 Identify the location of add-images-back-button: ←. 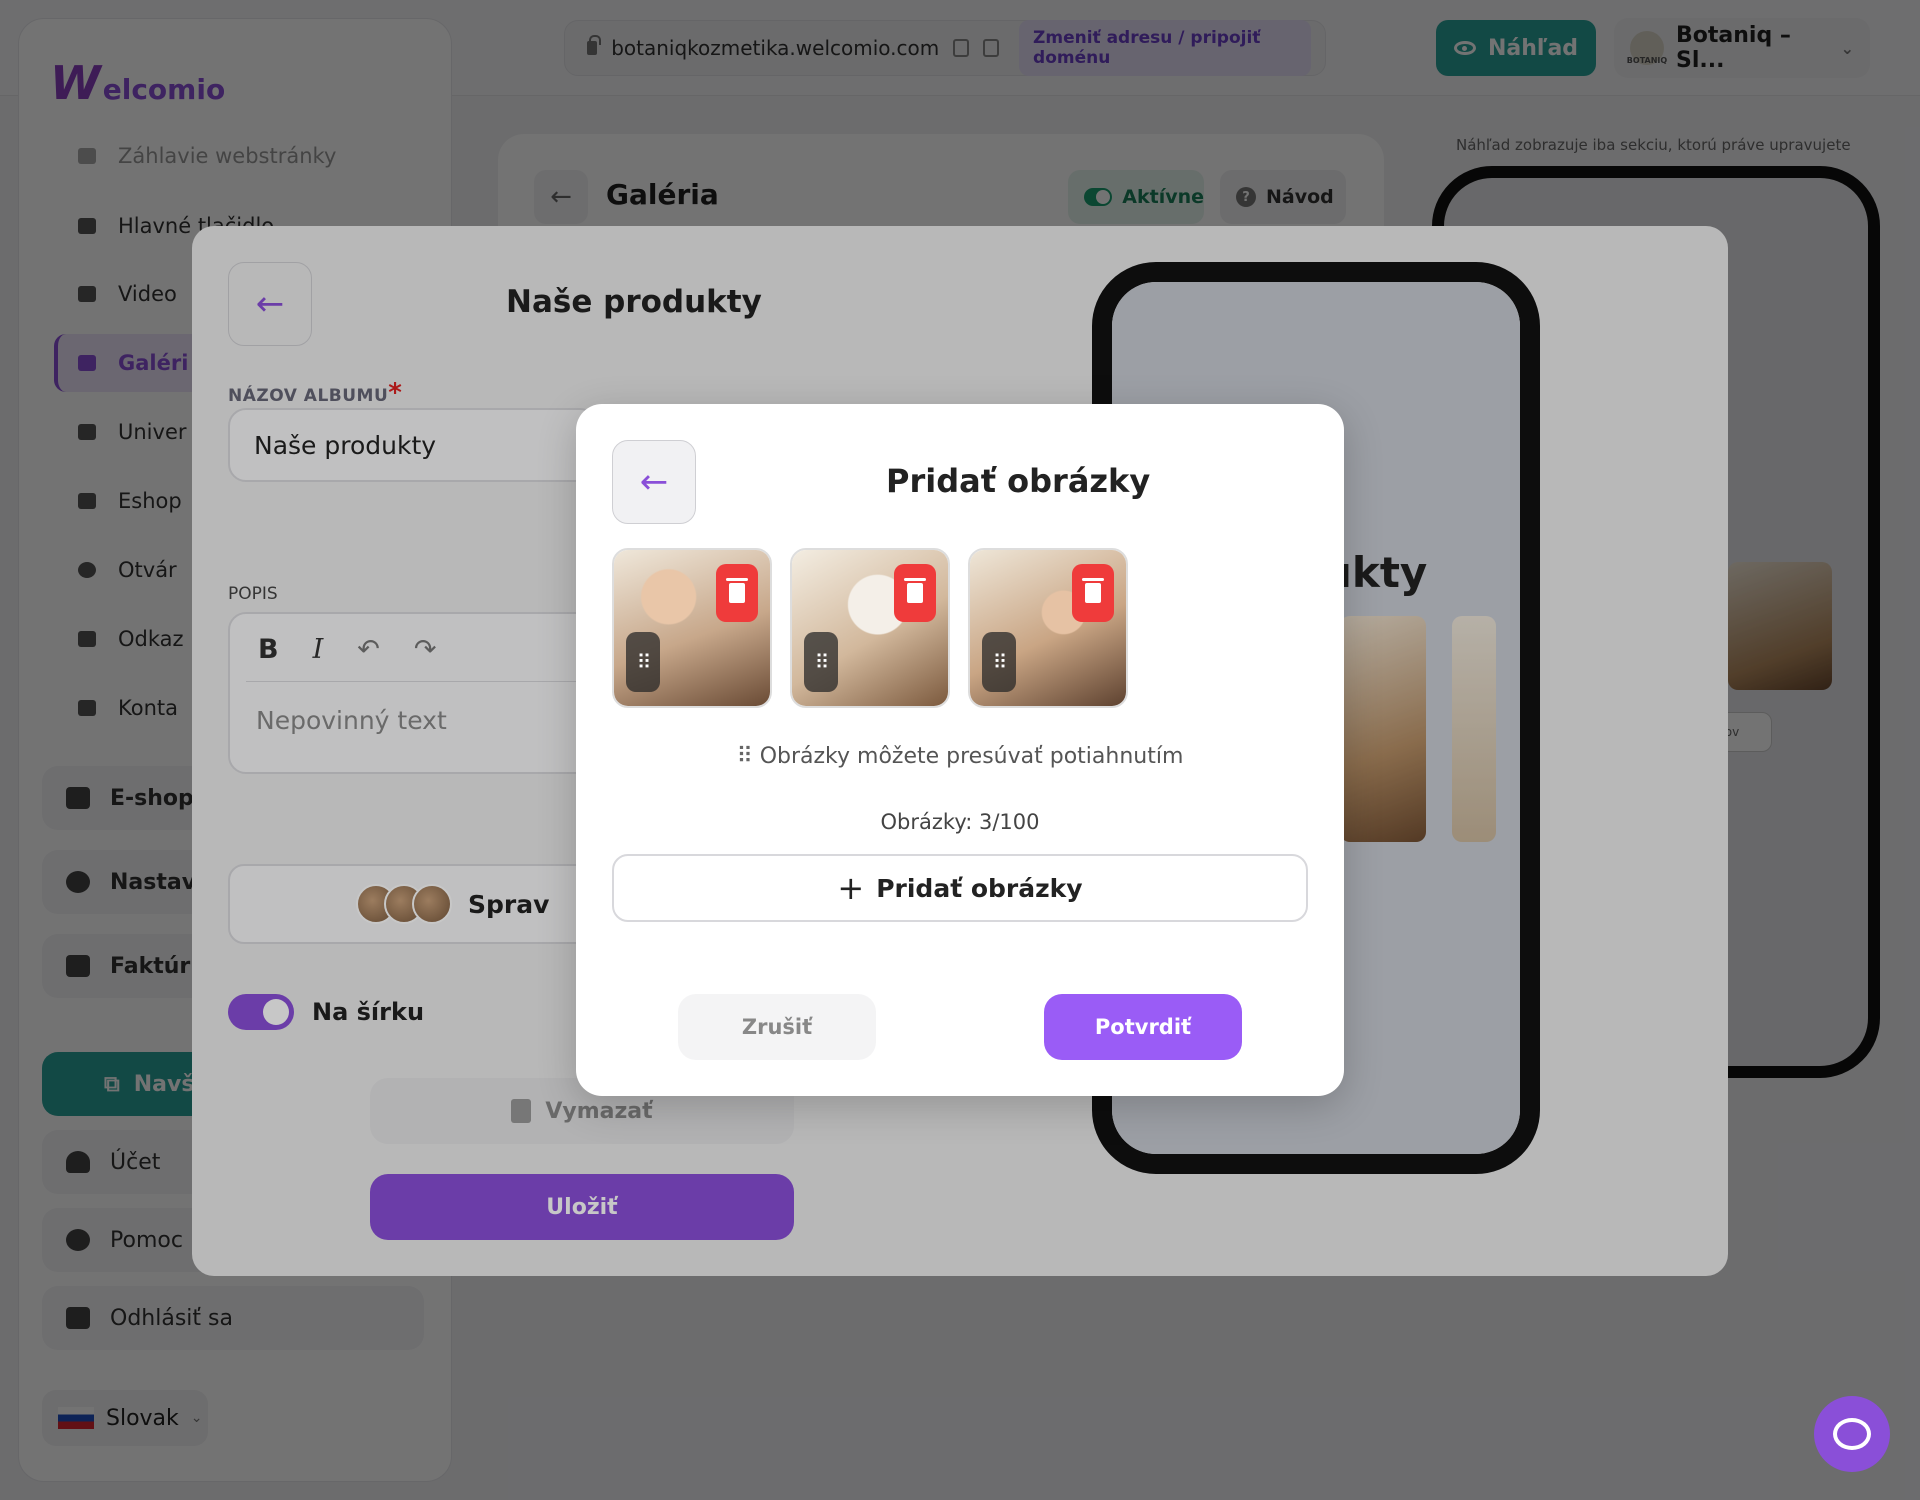
(654, 482).